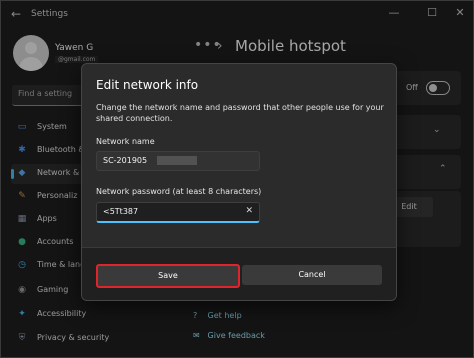 The width and height of the screenshot is (474, 358). I want to click on network-name-value: SC-201905, so click(125, 160).